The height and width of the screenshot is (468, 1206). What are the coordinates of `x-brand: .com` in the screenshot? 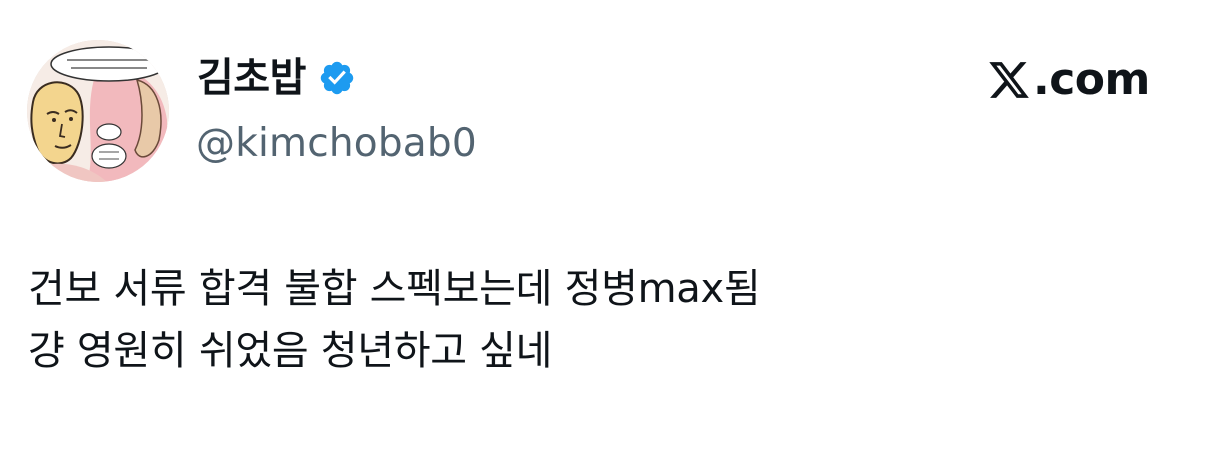 It's located at (1068, 80).